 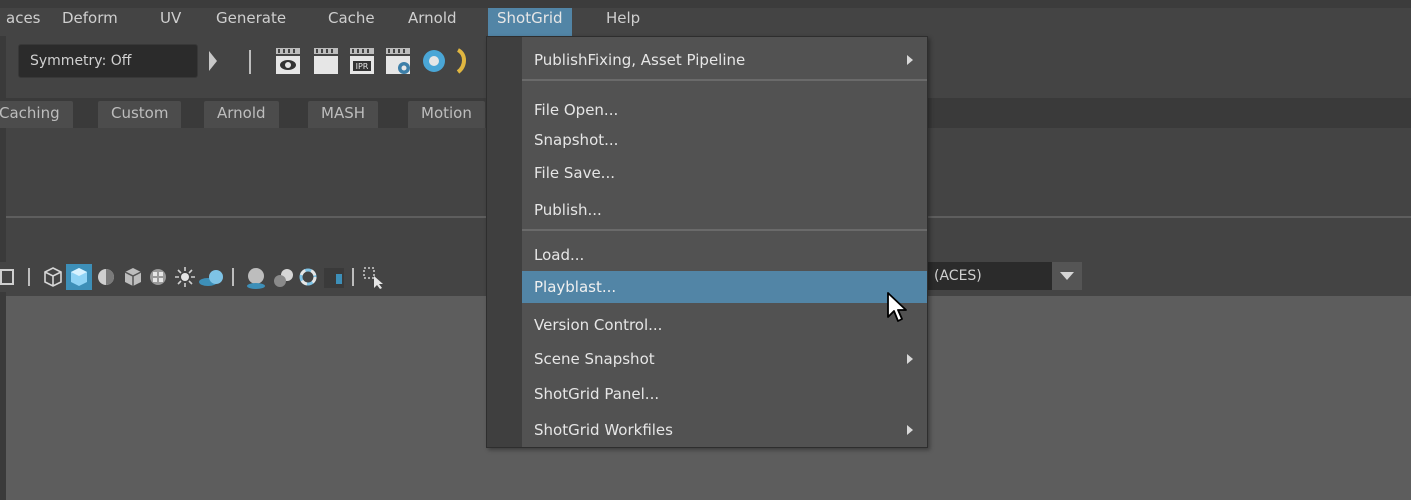 I want to click on xray-icon, so click(x=106, y=277).